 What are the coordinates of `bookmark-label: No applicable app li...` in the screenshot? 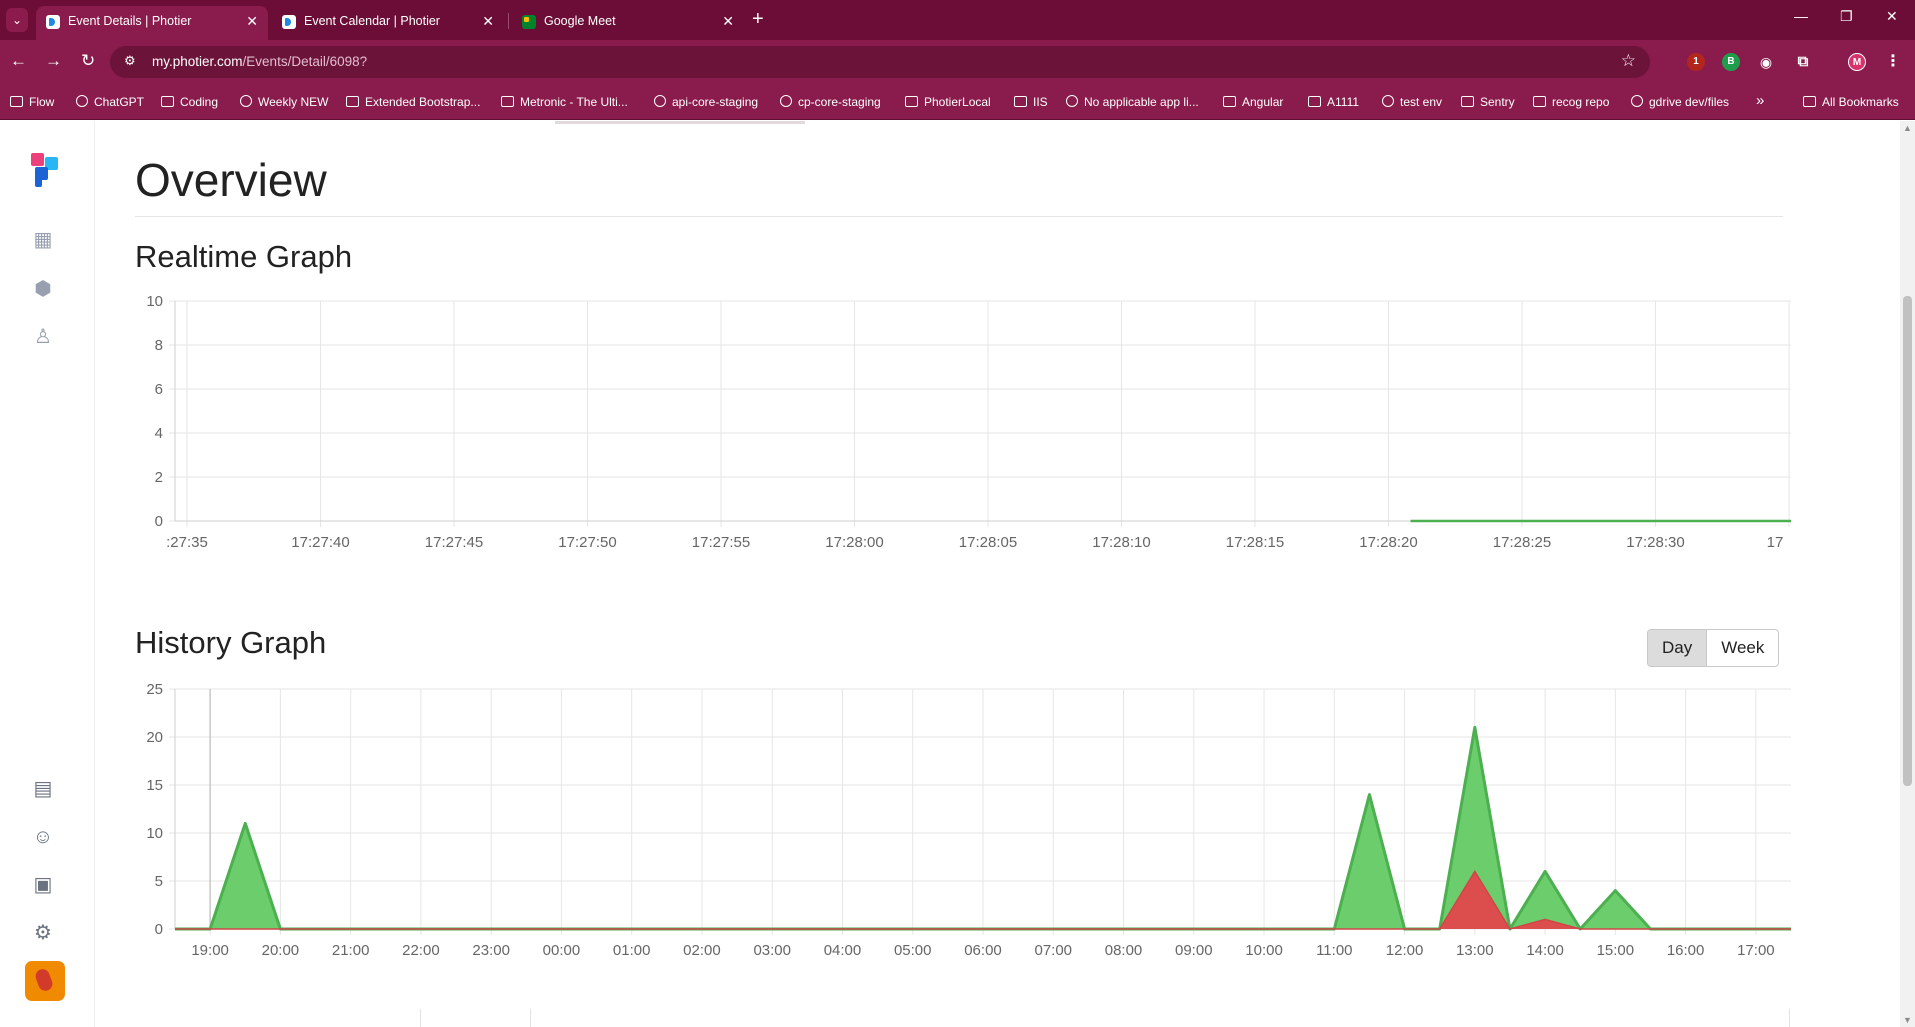 It's located at (1141, 102).